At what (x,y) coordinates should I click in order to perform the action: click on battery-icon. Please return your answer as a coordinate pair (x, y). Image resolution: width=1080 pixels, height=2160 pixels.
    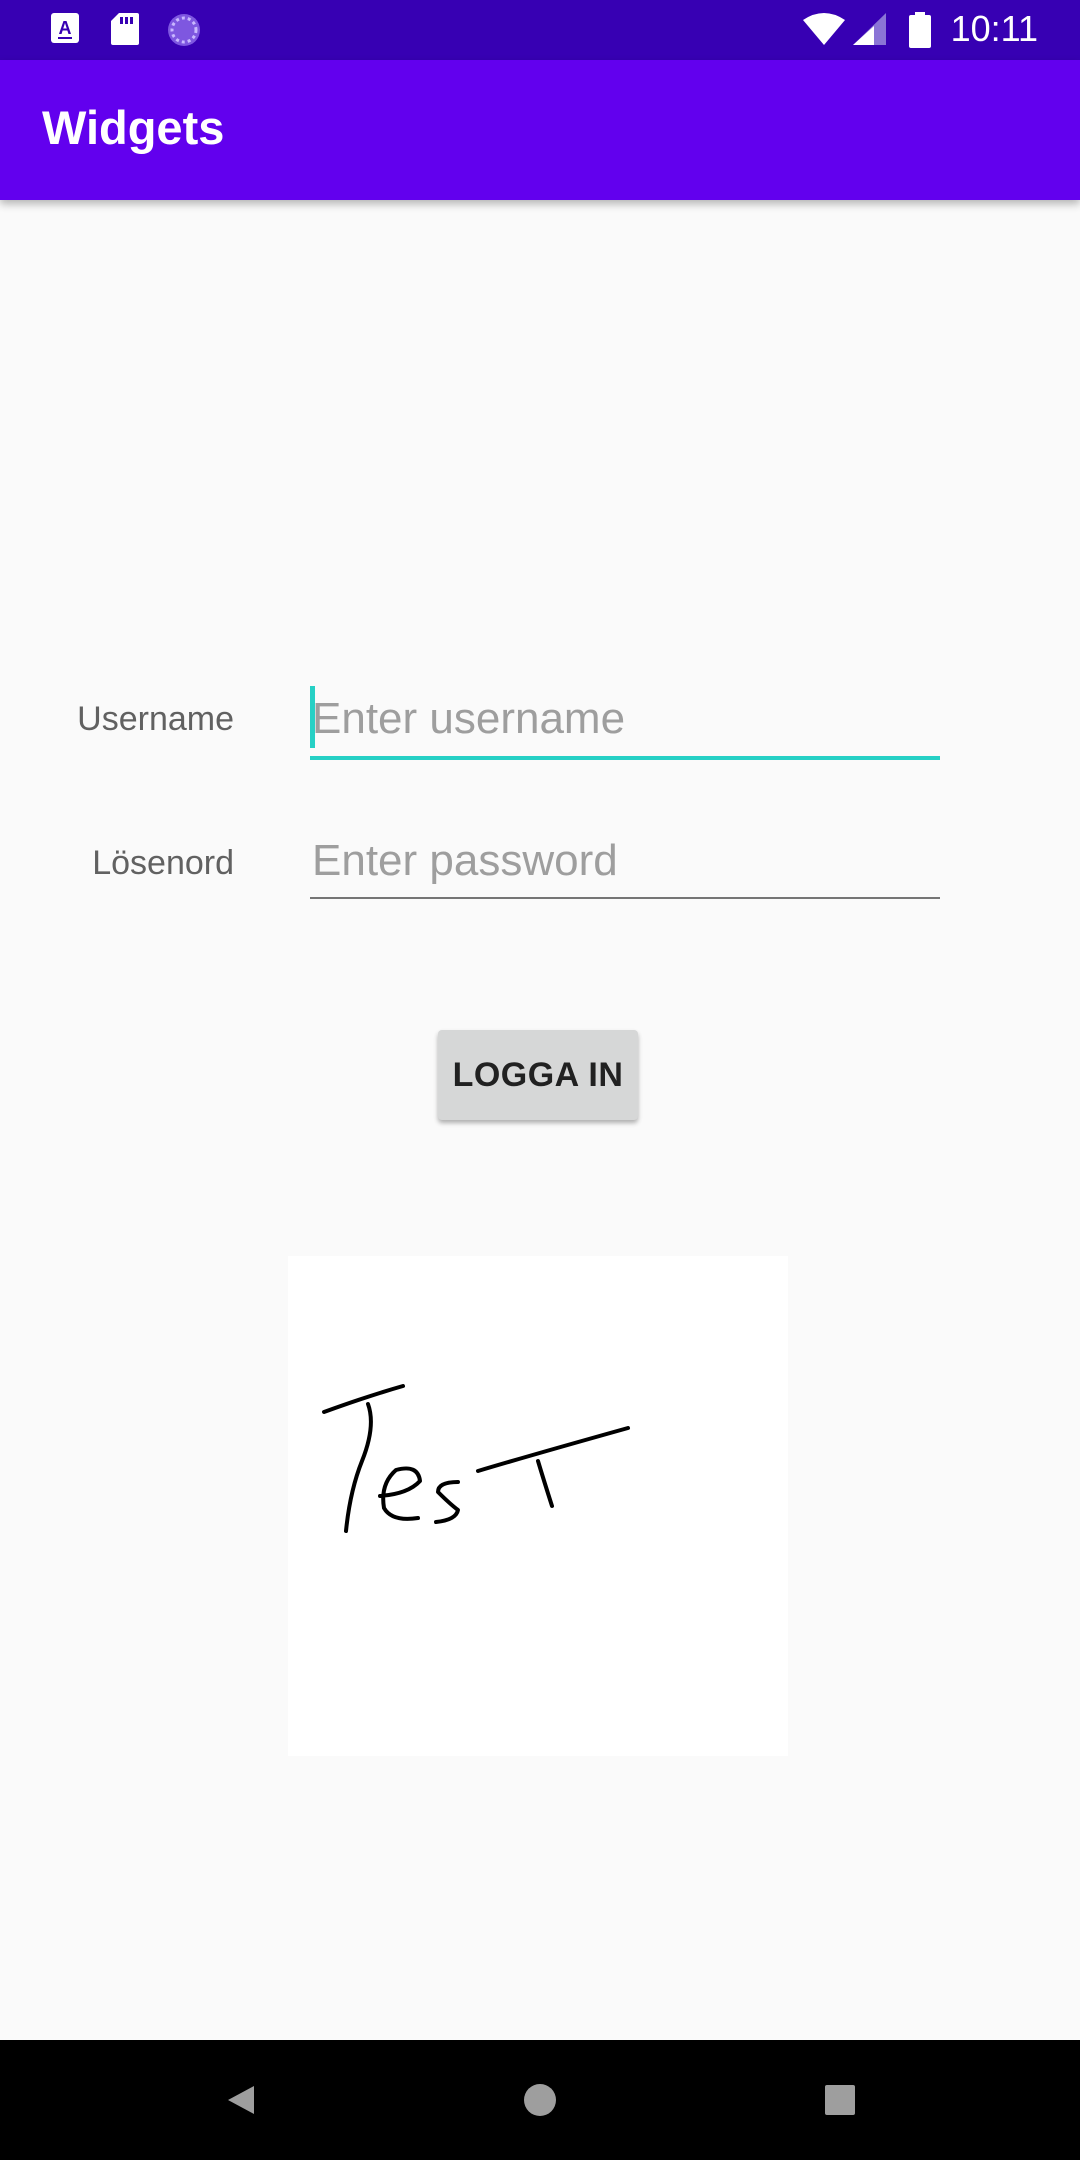
    Looking at the image, I should click on (920, 32).